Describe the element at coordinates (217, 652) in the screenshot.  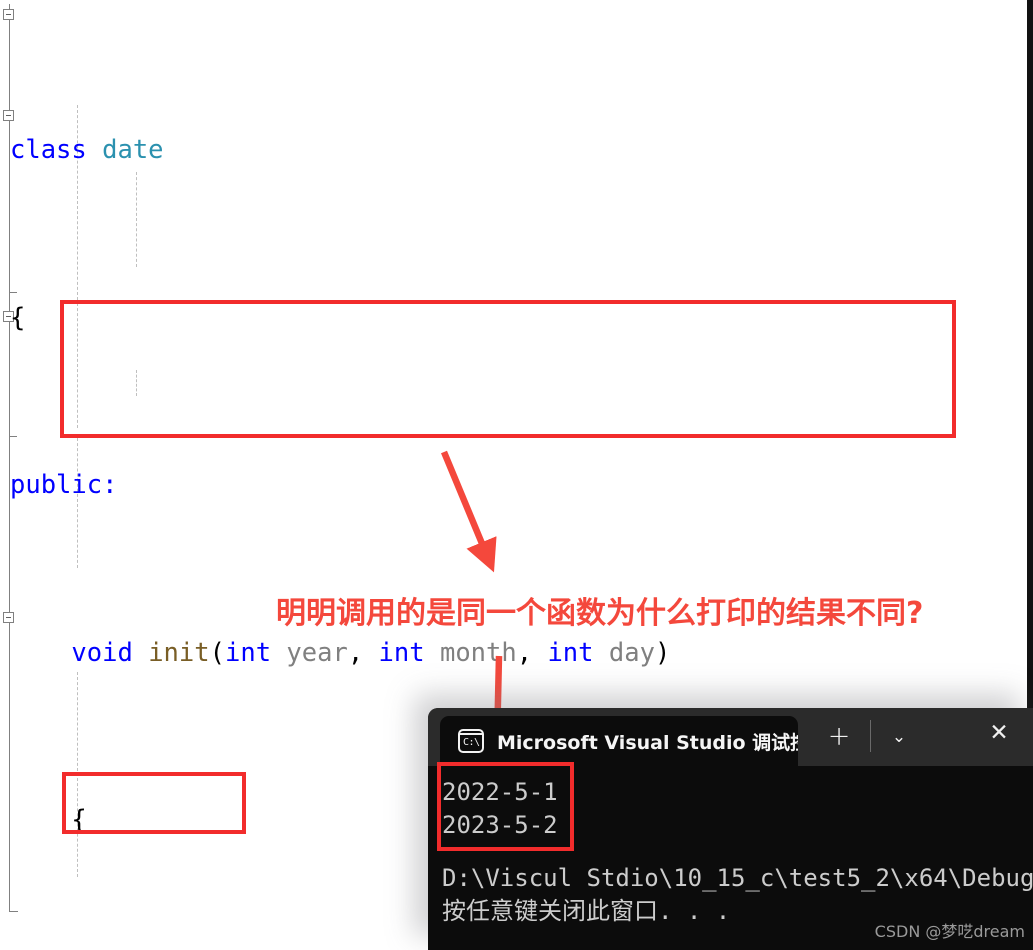
I see `token-paren-open-1: (` at that location.